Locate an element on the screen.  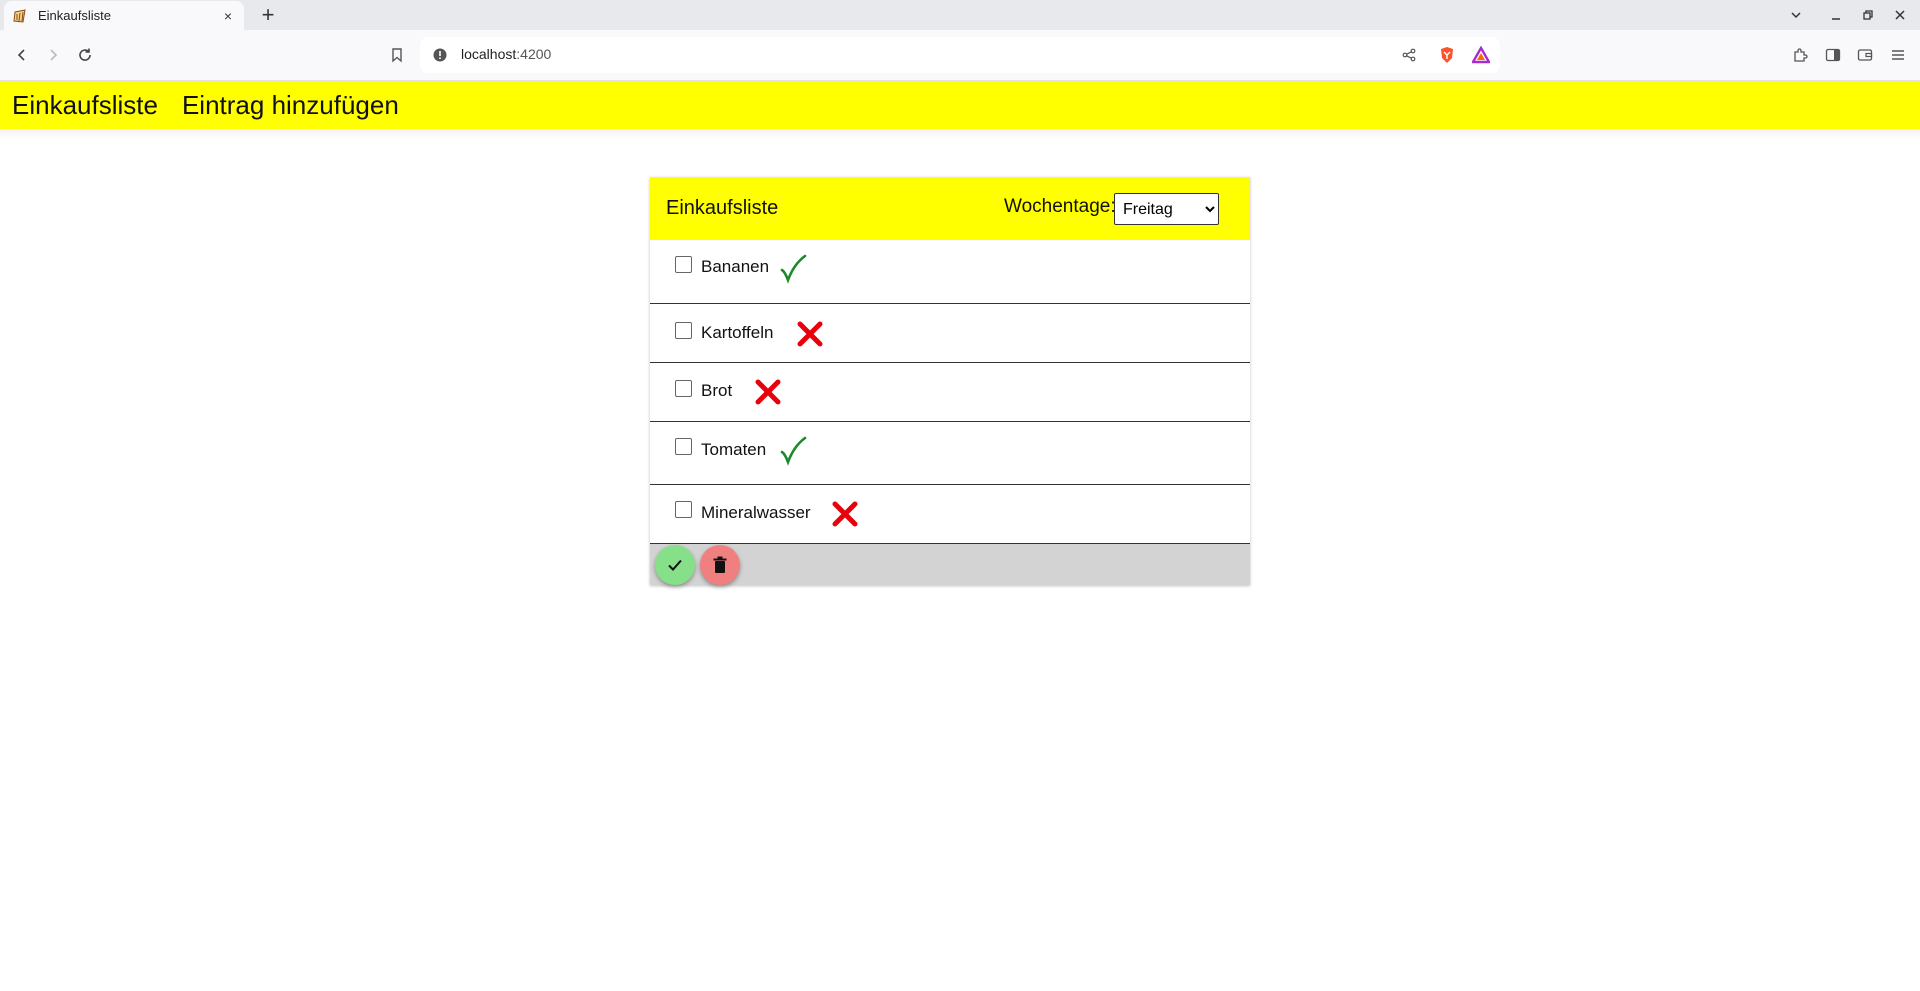
extensions-icon is located at coordinates (1800, 55).